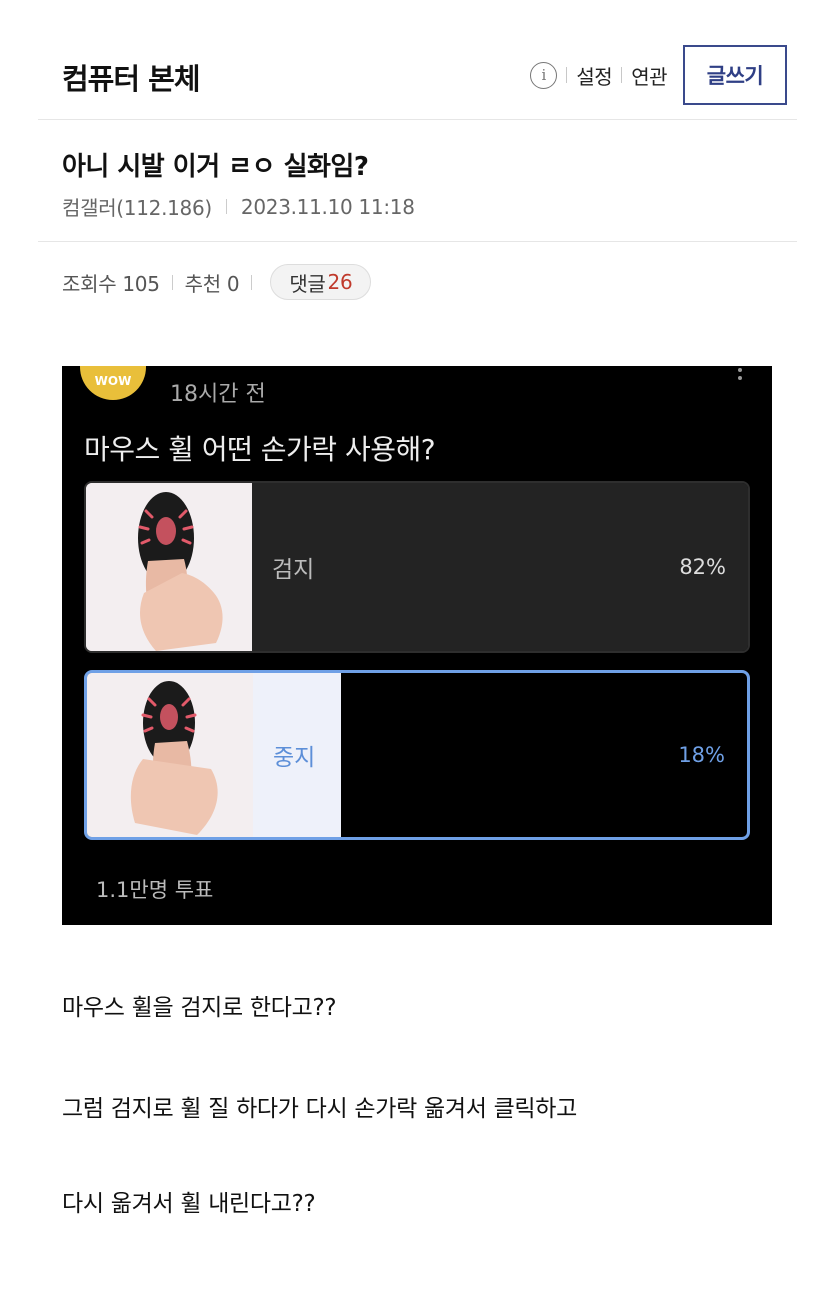  I want to click on comments-button: 댓글 26, so click(321, 282).